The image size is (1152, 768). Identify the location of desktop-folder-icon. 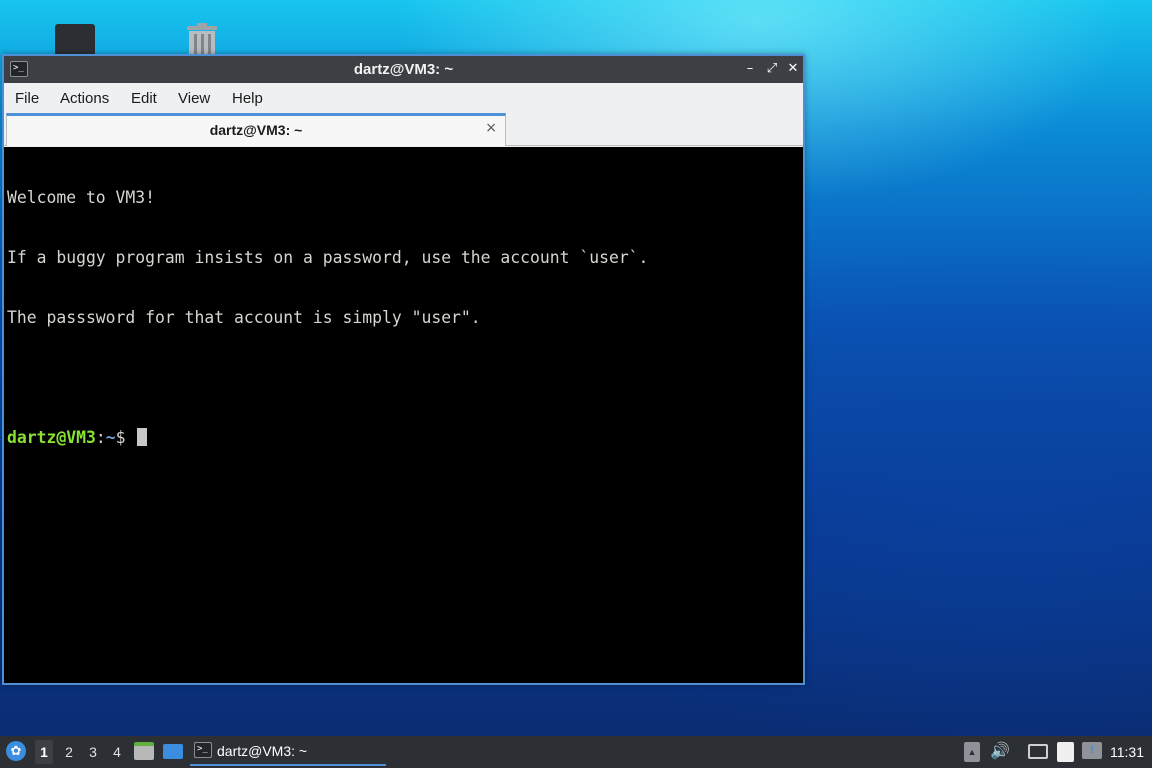
(75, 40).